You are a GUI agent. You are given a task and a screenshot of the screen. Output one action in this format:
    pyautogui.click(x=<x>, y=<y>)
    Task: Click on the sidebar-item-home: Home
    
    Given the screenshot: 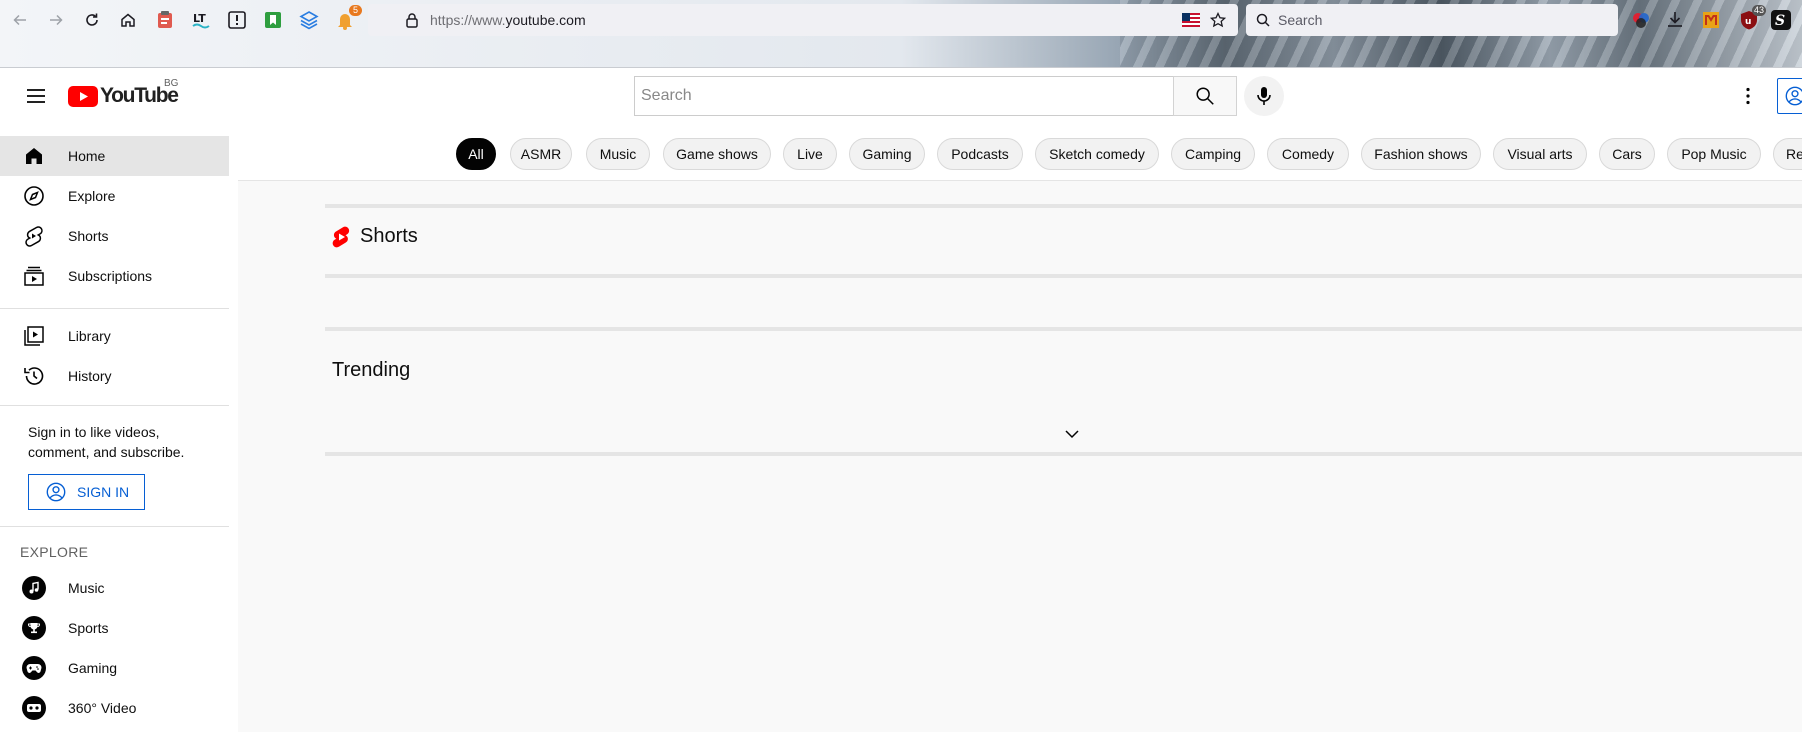 What is the action you would take?
    pyautogui.click(x=114, y=156)
    